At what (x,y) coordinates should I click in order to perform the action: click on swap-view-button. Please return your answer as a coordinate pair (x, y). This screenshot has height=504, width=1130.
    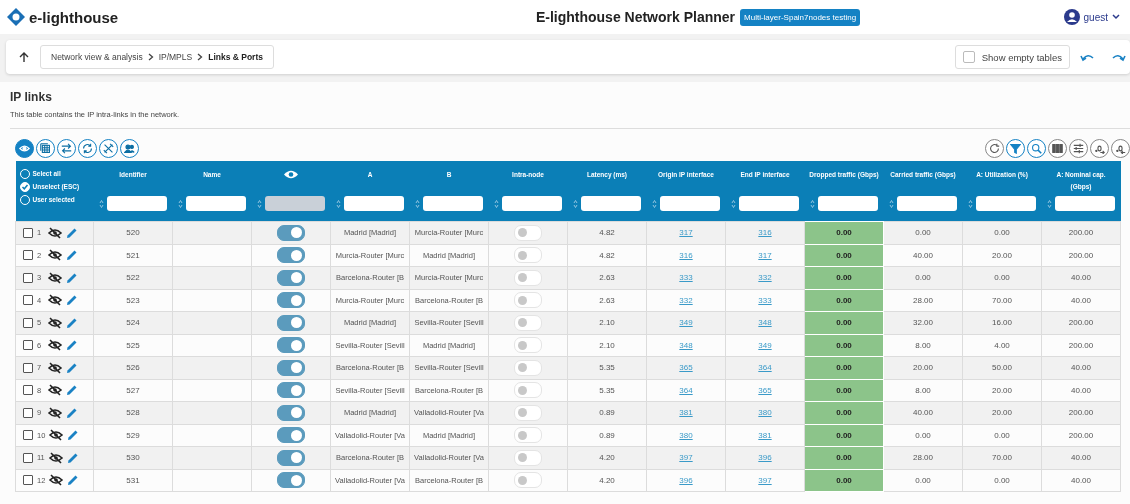
    Looking at the image, I should click on (66, 148).